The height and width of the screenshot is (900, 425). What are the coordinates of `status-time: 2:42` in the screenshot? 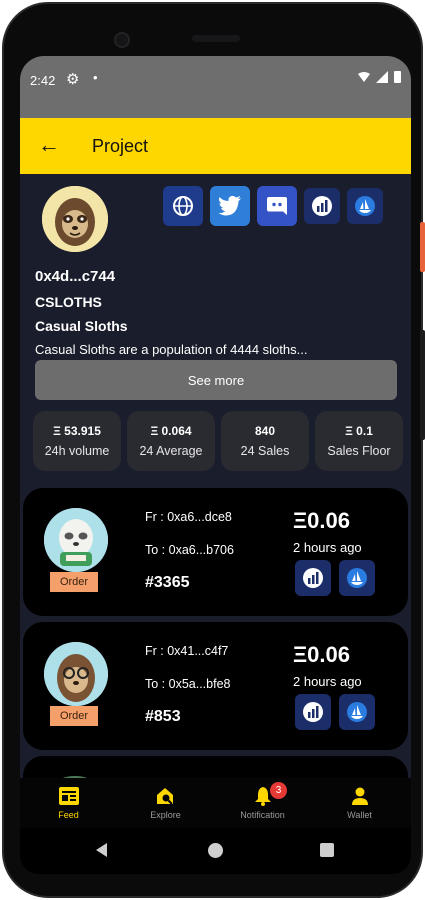 It's located at (43, 80).